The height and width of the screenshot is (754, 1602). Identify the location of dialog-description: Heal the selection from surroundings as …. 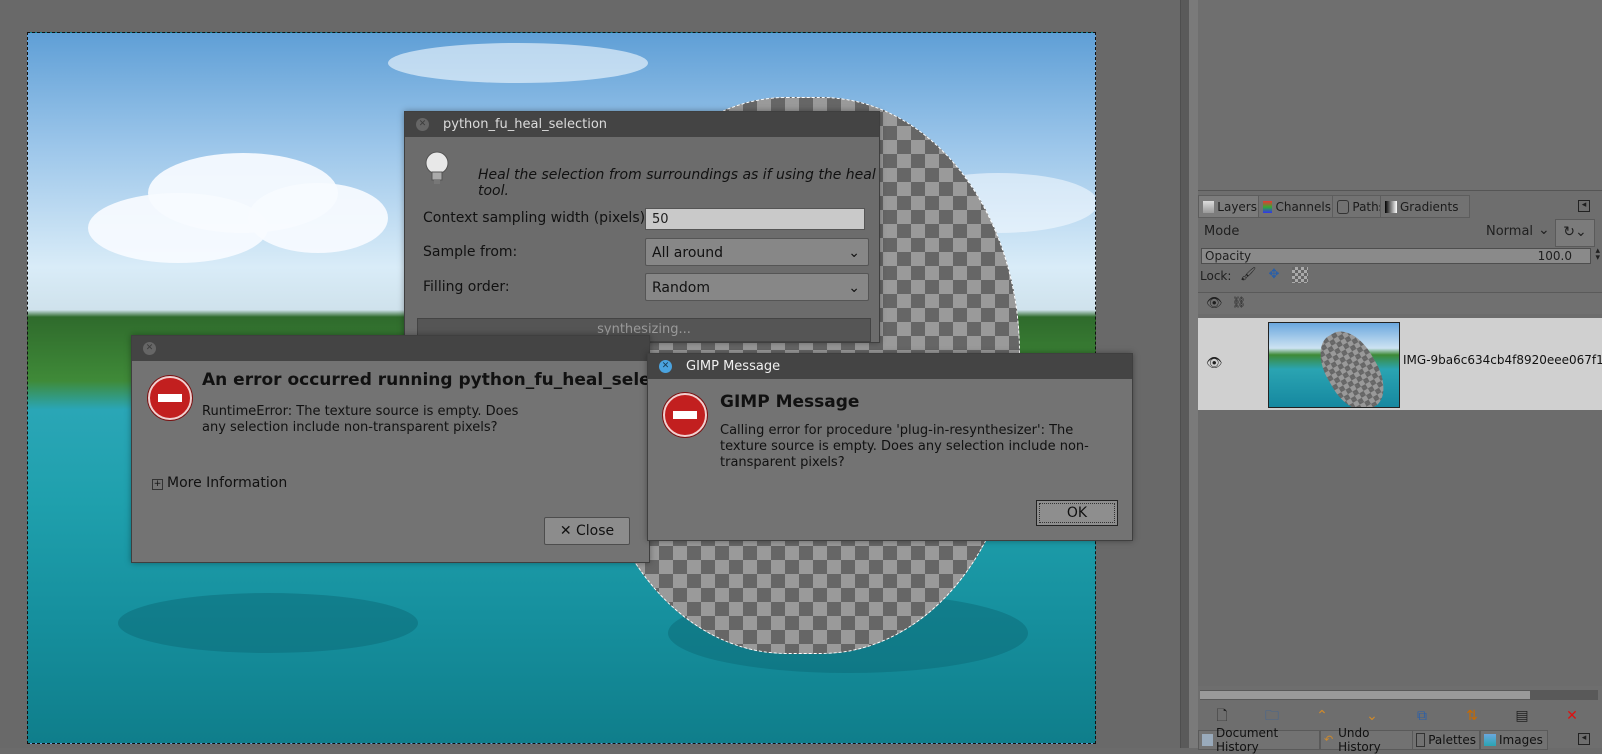
(677, 183).